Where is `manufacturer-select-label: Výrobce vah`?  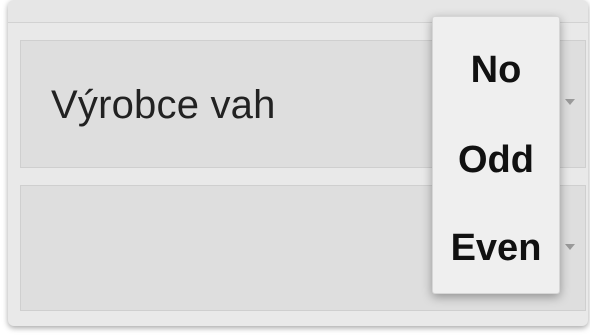
manufacturer-select-label: Výrobce vah is located at coordinates (163, 105).